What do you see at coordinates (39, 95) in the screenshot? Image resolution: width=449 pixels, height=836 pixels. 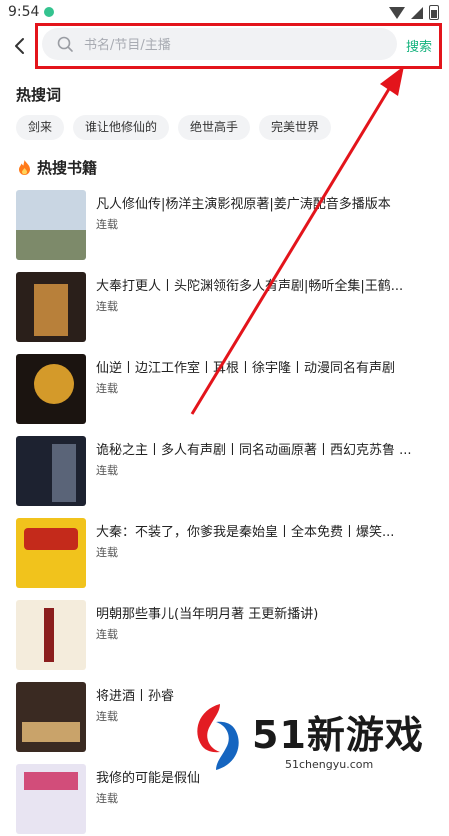 I see `hot-words-title: 热搜词` at bounding box center [39, 95].